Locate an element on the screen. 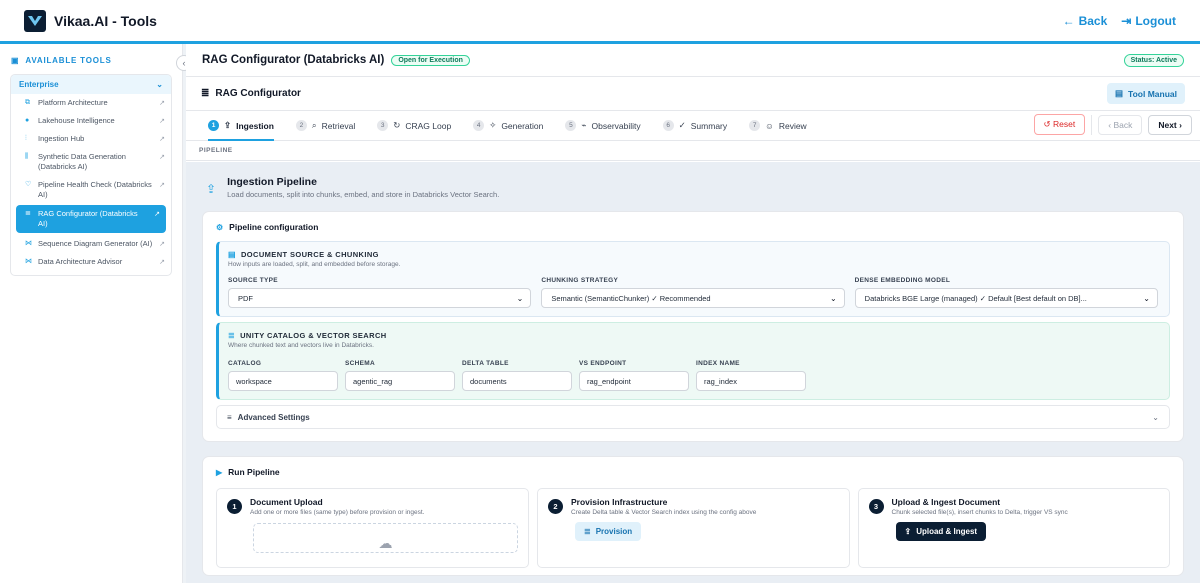  pipeline-config-title: ⚙ Pipeline configuration is located at coordinates (693, 227).